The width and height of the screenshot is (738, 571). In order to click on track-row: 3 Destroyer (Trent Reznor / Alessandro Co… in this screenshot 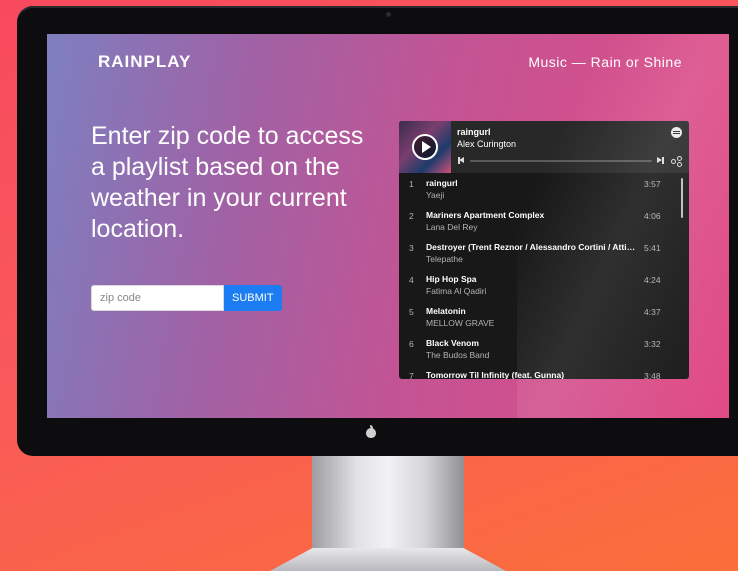, I will do `click(544, 253)`.